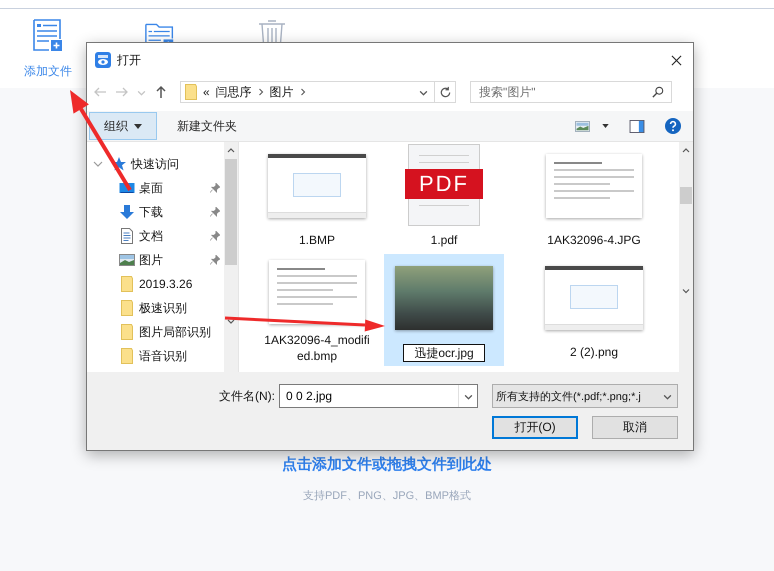 Image resolution: width=774 pixels, height=571 pixels. Describe the element at coordinates (175, 332) in the screenshot. I see `nav-label: 图片局部识别` at that location.